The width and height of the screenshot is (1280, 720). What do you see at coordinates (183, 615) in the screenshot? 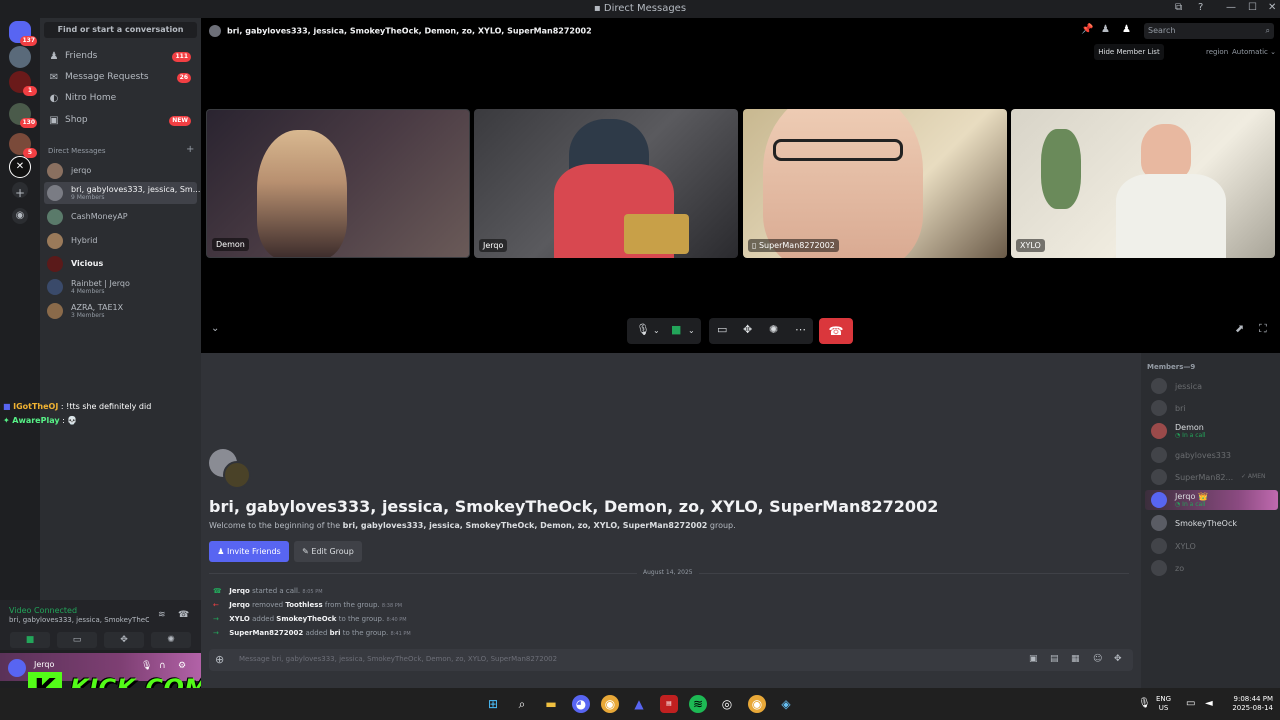
I see `disconnect-icon: ☎` at bounding box center [183, 615].